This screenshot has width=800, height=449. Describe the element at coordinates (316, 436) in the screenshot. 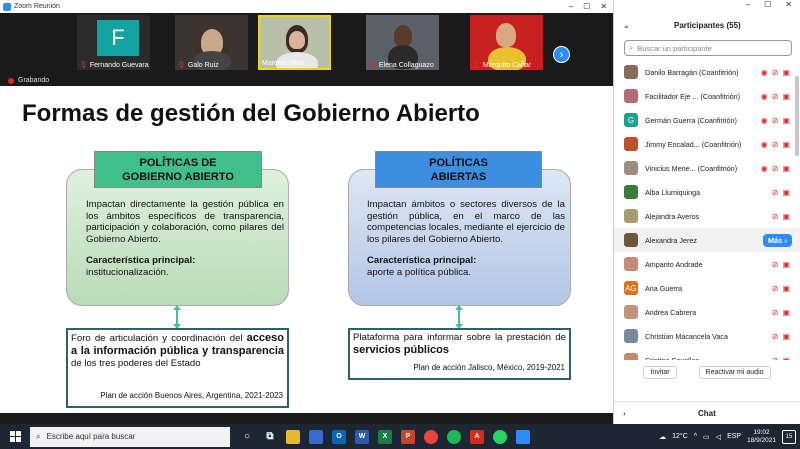

I see `store-icon` at that location.